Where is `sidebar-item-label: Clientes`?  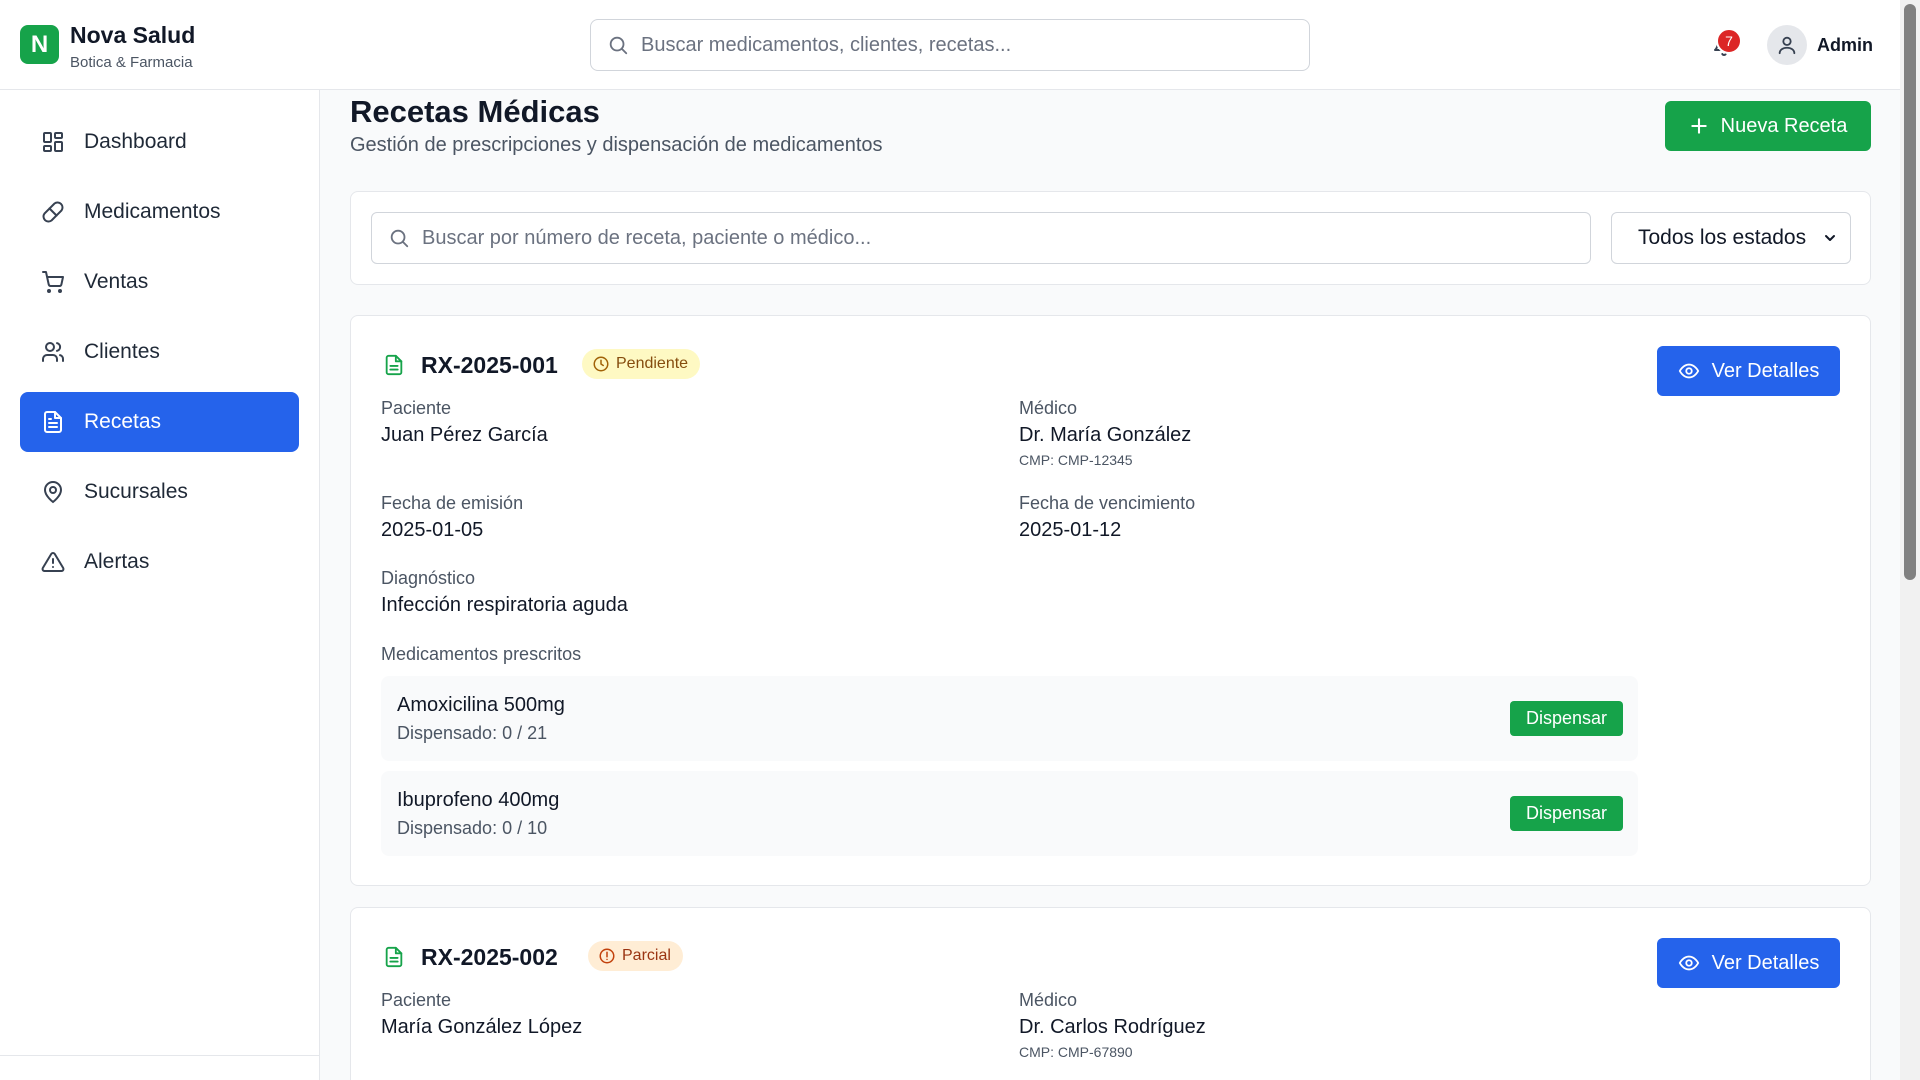 sidebar-item-label: Clientes is located at coordinates (122, 351).